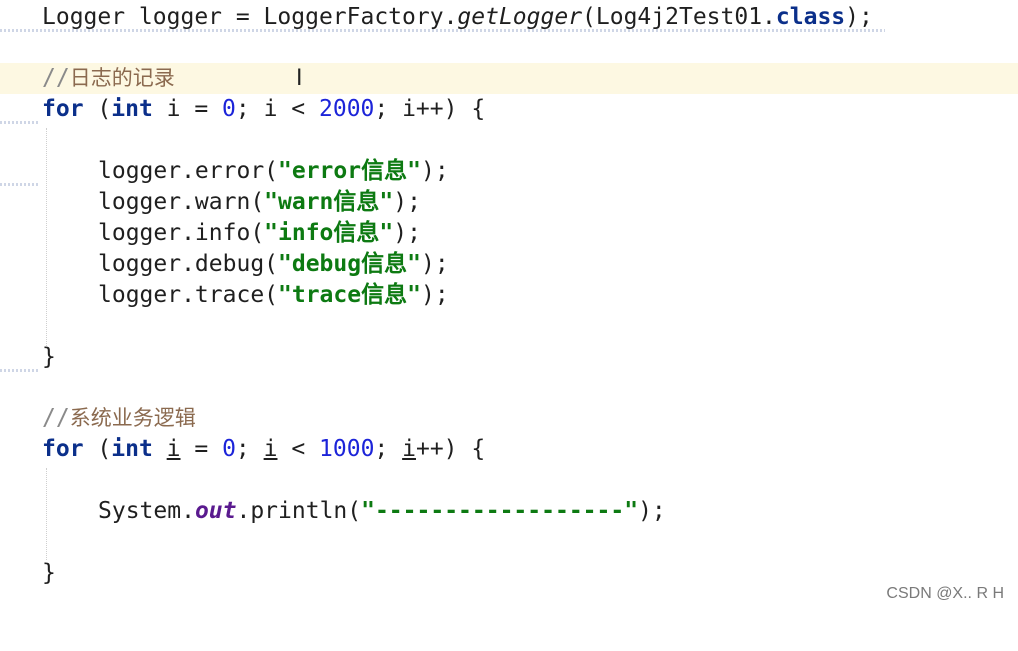  What do you see at coordinates (509, 264) in the screenshot?
I see `code-line: logger.debug("debug信息");` at bounding box center [509, 264].